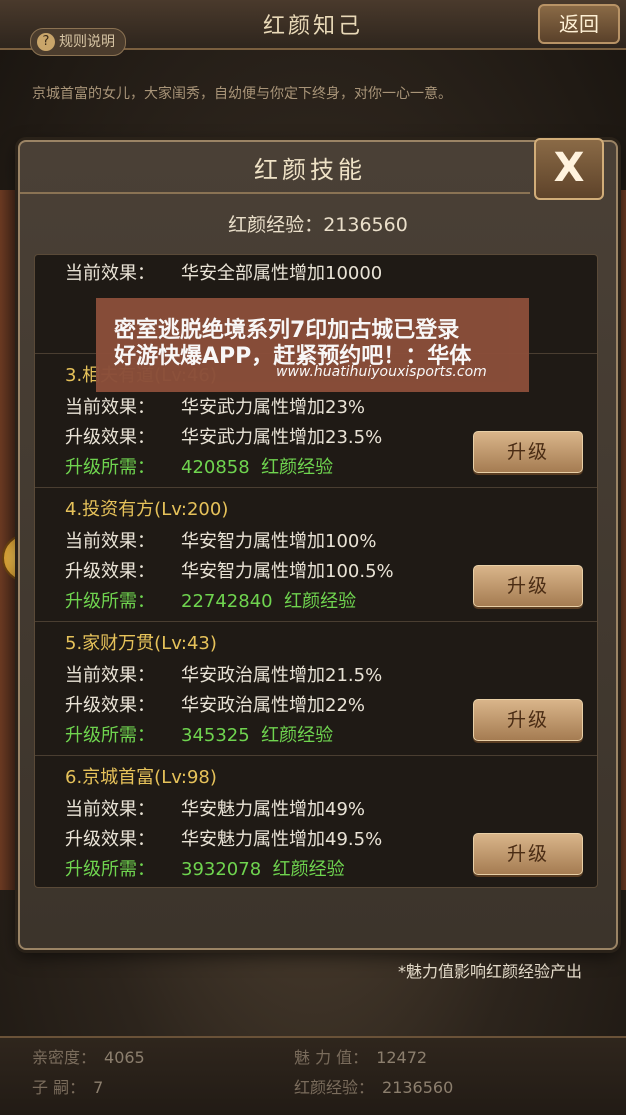 The width and height of the screenshot is (626, 1115). What do you see at coordinates (418, 1087) in the screenshot?
I see `bottom-exp-value: 2136560` at bounding box center [418, 1087].